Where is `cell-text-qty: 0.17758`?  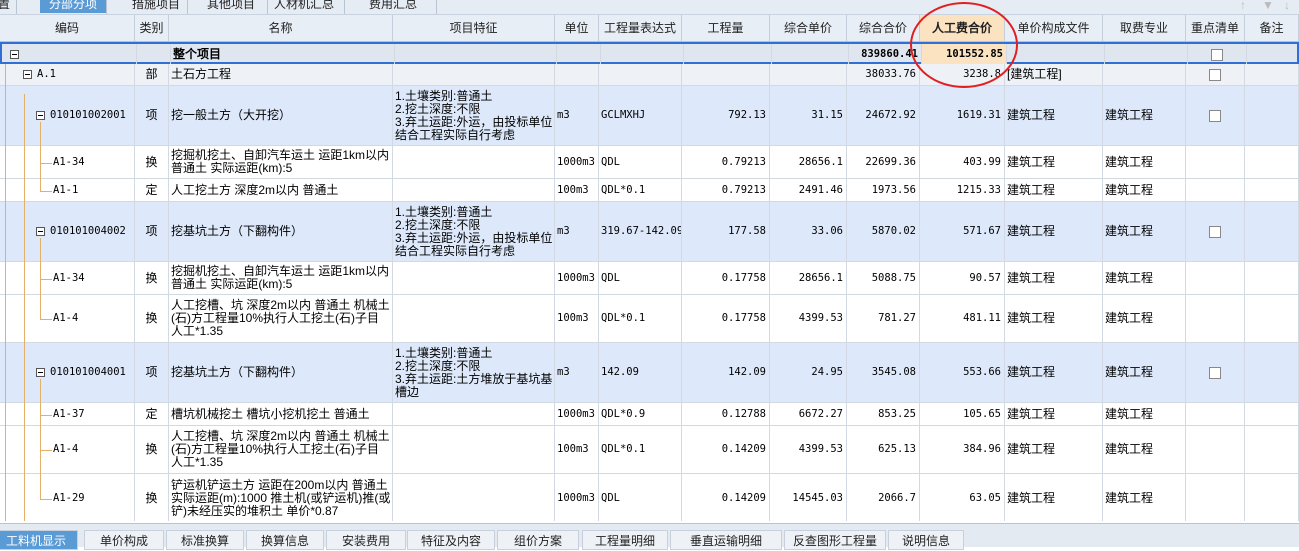 cell-text-qty: 0.17758 is located at coordinates (743, 318).